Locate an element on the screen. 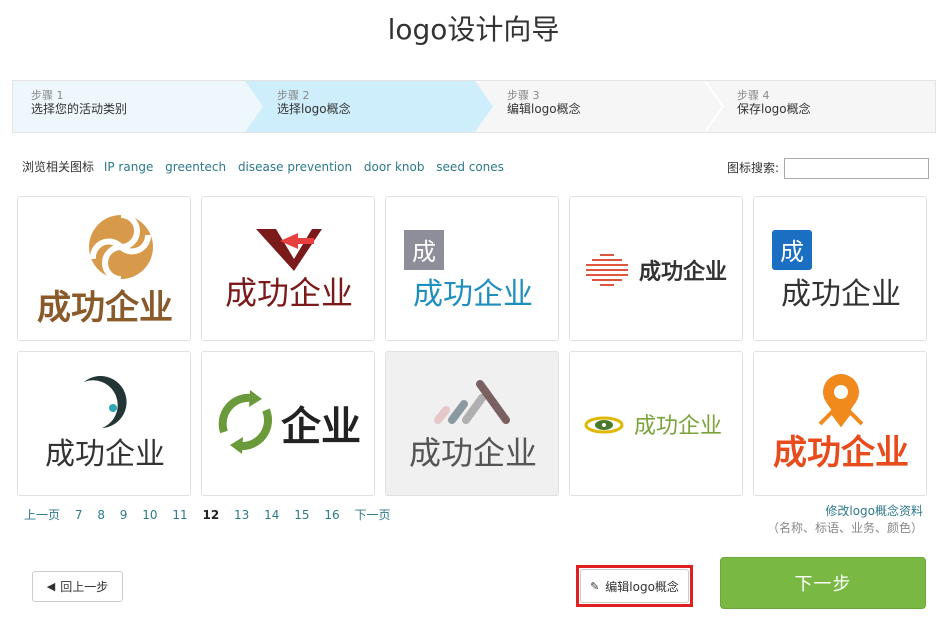 This screenshot has width=947, height=625. logo-option-7: 企业 is located at coordinates (288, 423).